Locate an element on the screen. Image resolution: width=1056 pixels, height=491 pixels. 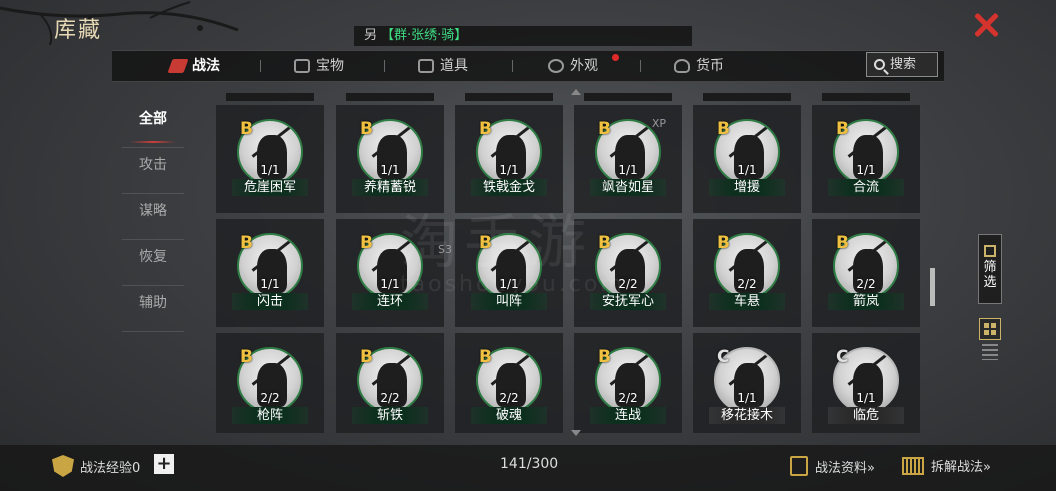
tab-treasure: 宝物 is located at coordinates (319, 66).